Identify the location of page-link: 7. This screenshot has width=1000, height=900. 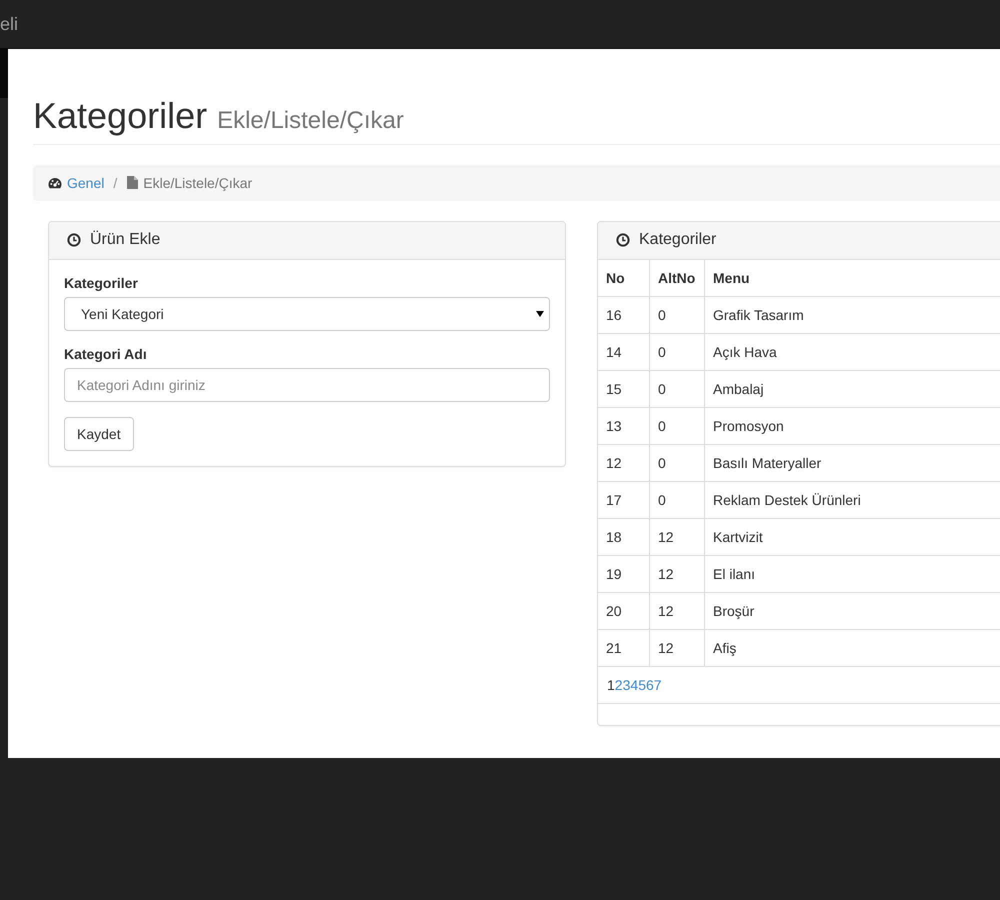
(658, 684).